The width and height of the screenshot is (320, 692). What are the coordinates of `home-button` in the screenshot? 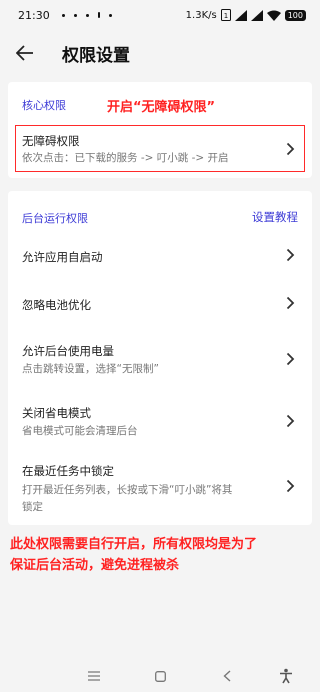 It's located at (160, 676).